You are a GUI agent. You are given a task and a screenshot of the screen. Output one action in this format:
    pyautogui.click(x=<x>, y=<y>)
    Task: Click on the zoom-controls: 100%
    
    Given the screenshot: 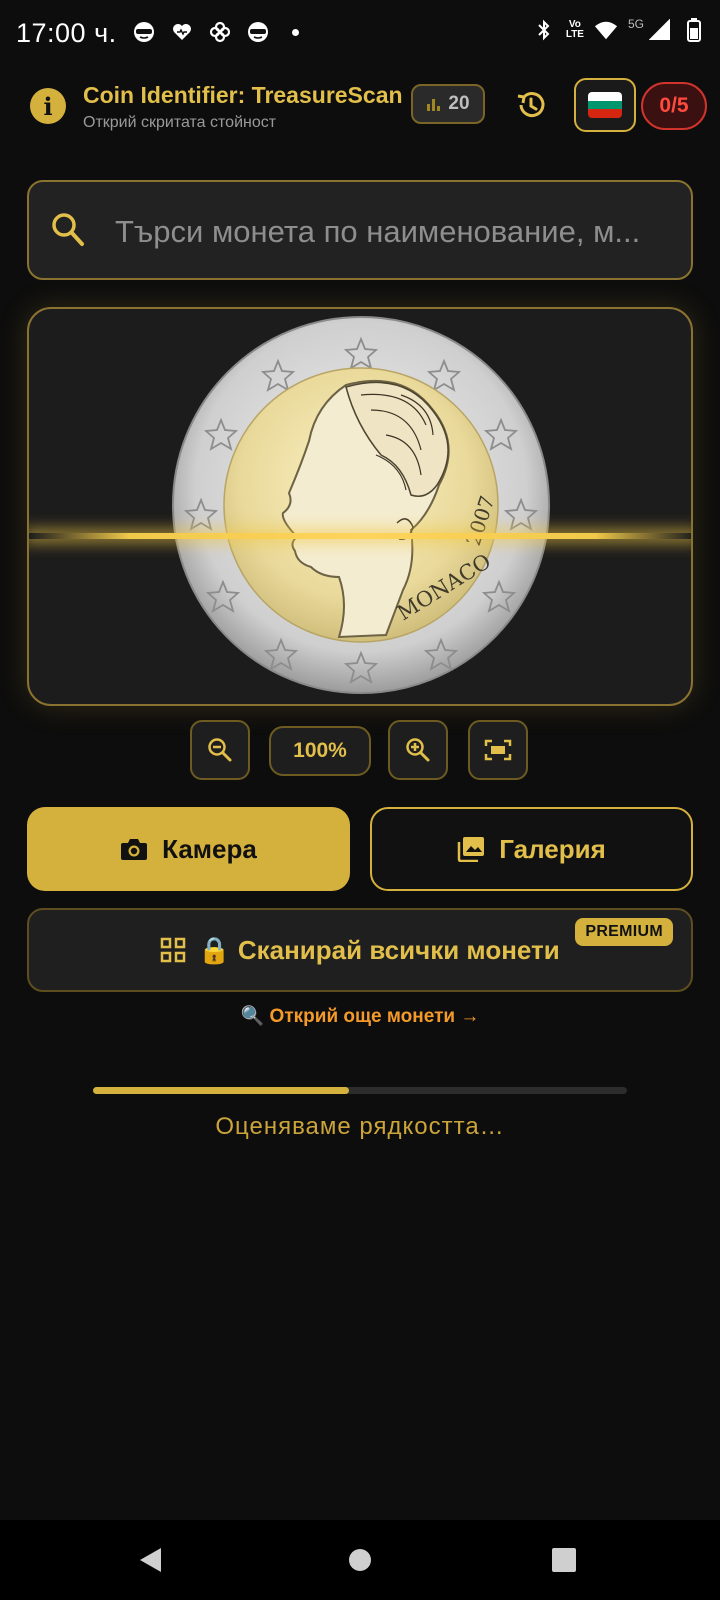 What is the action you would take?
    pyautogui.click(x=360, y=752)
    